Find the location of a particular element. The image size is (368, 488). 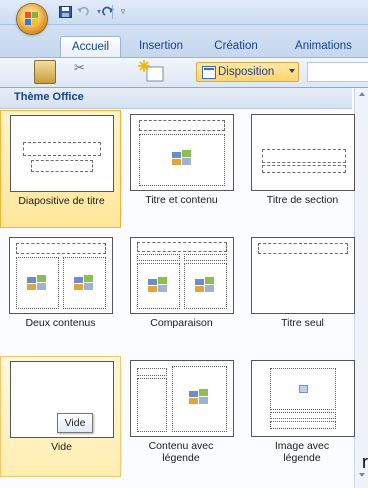

office-button is located at coordinates (32, 19).